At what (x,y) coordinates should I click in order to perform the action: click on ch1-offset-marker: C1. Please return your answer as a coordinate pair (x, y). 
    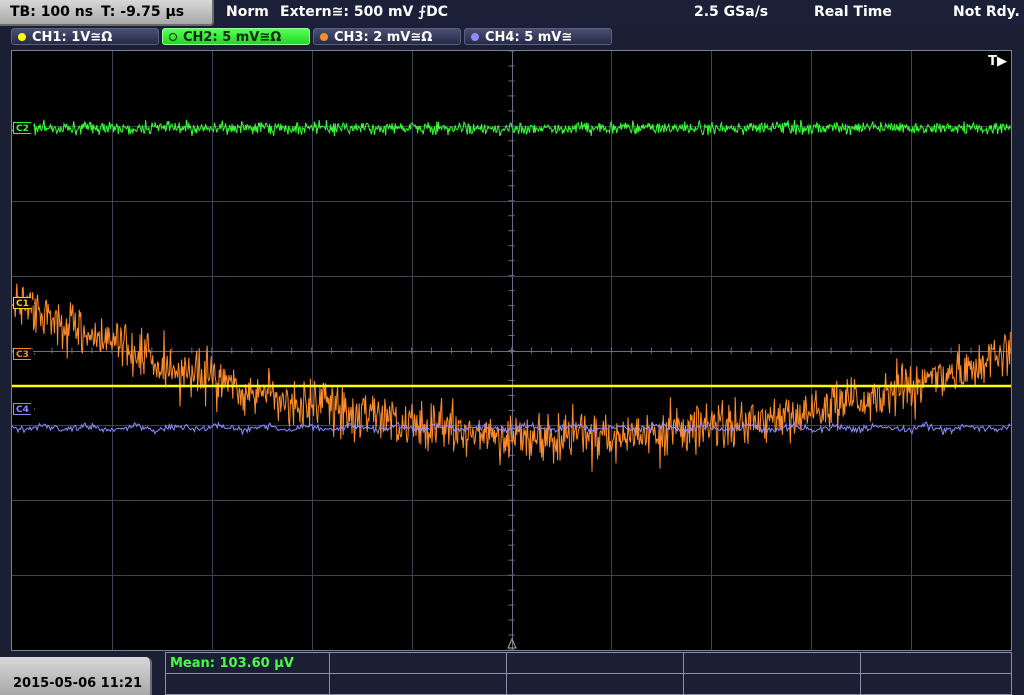
    Looking at the image, I should click on (24, 303).